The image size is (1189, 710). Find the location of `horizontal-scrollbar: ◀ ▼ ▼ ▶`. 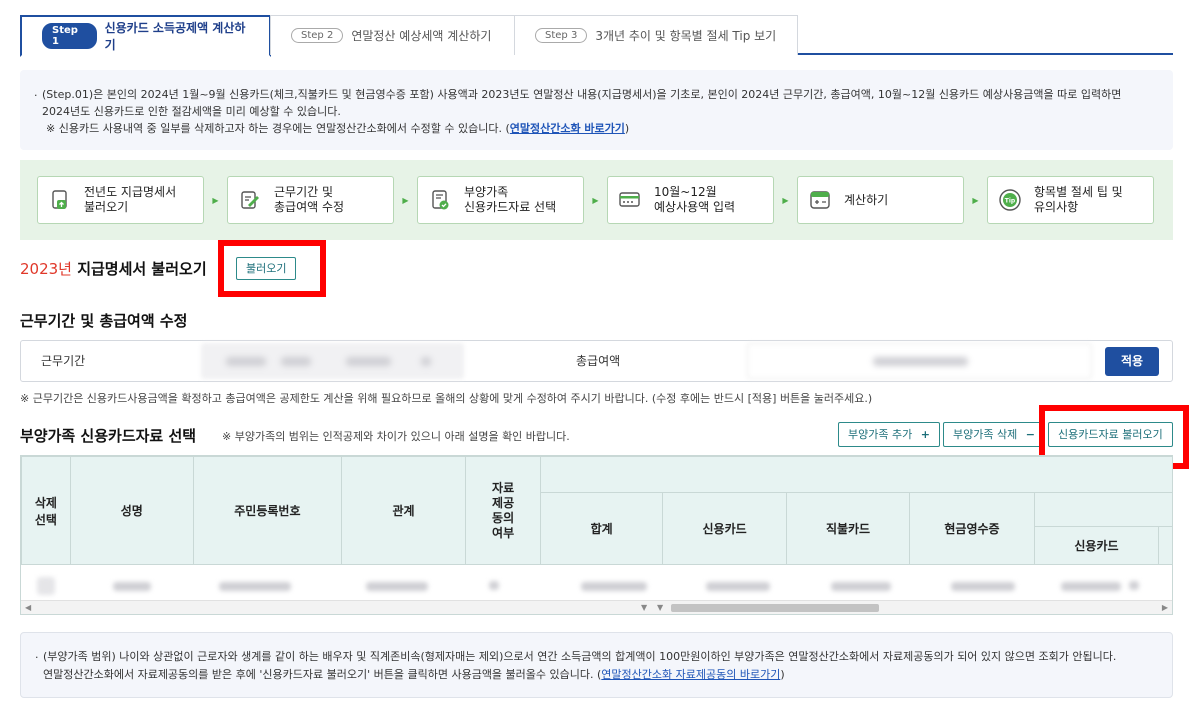

horizontal-scrollbar: ◀ ▼ ▼ ▶ is located at coordinates (596, 607).